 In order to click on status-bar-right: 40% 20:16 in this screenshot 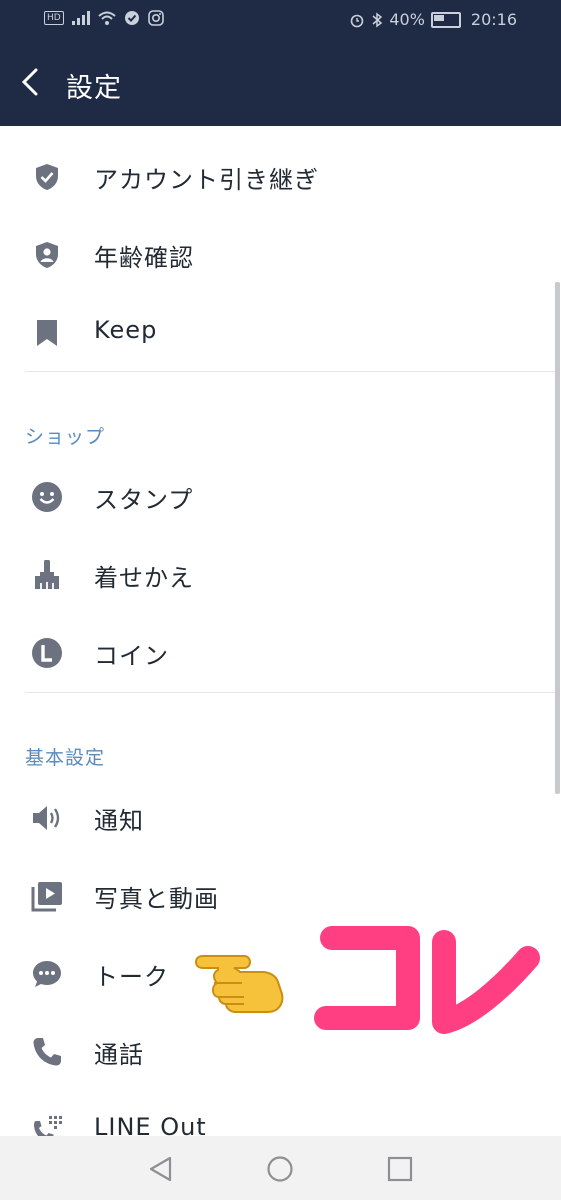, I will do `click(433, 19)`.